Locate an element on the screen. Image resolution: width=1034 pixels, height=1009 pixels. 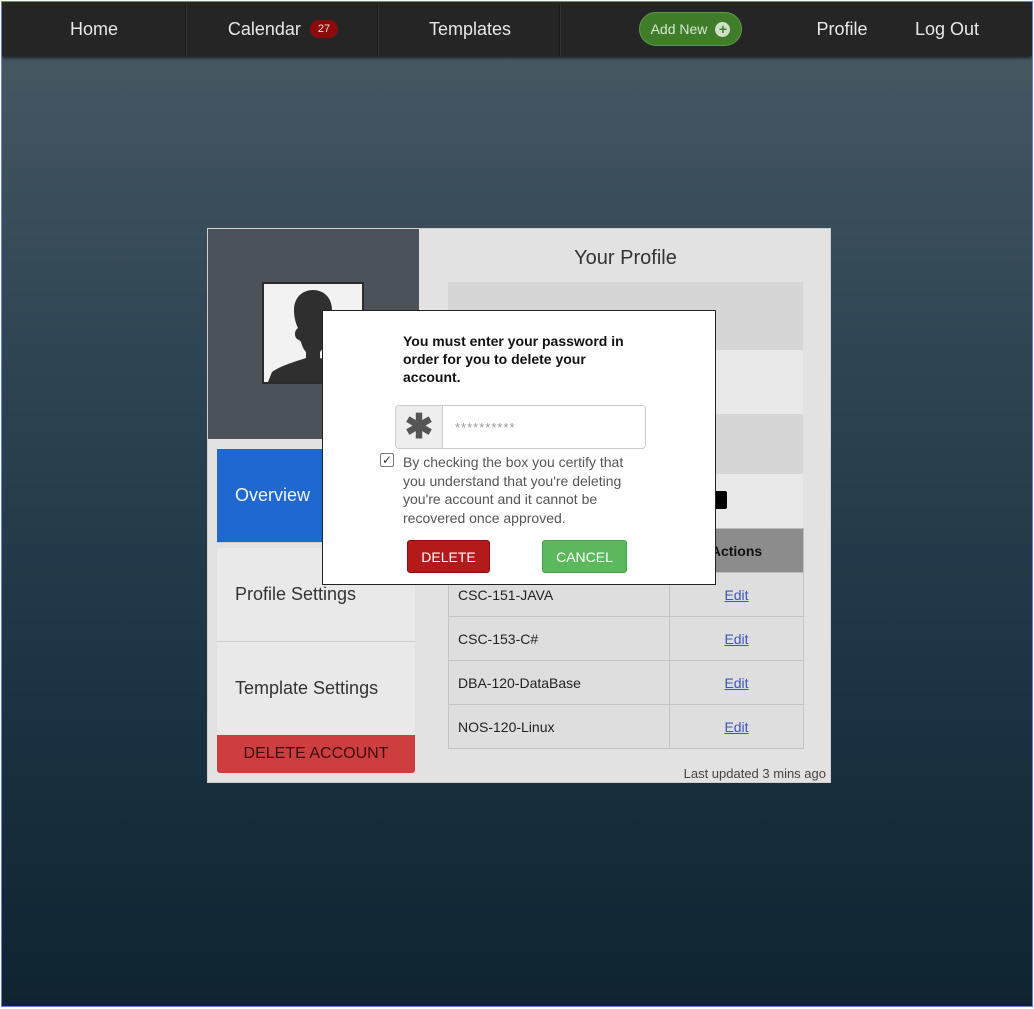
delete-button: DELETE is located at coordinates (448, 556).